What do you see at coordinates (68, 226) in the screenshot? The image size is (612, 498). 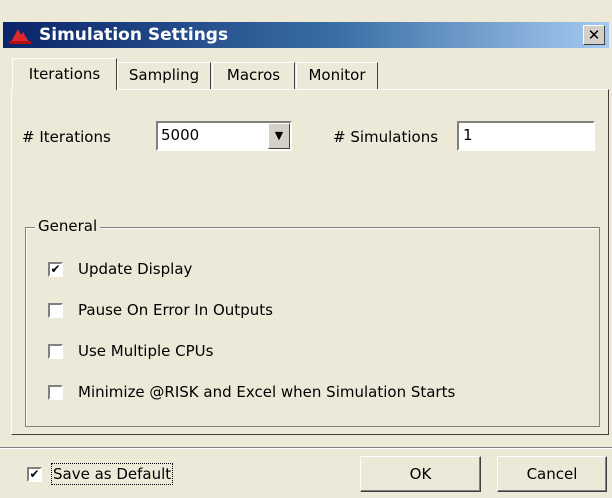 I see `general-group-label: General` at bounding box center [68, 226].